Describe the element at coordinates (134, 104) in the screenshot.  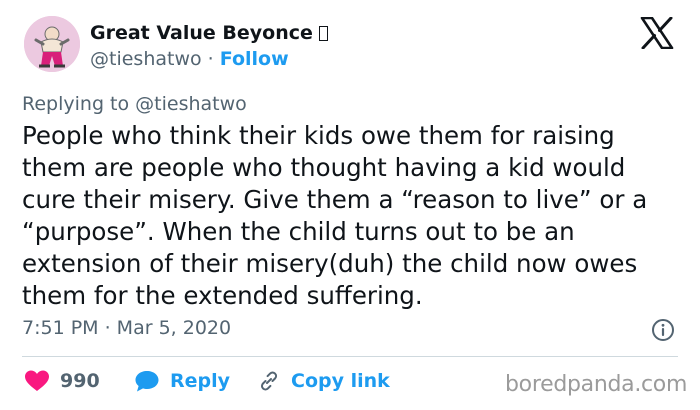
I see `replying-to: Replying to @tieshatwo` at that location.